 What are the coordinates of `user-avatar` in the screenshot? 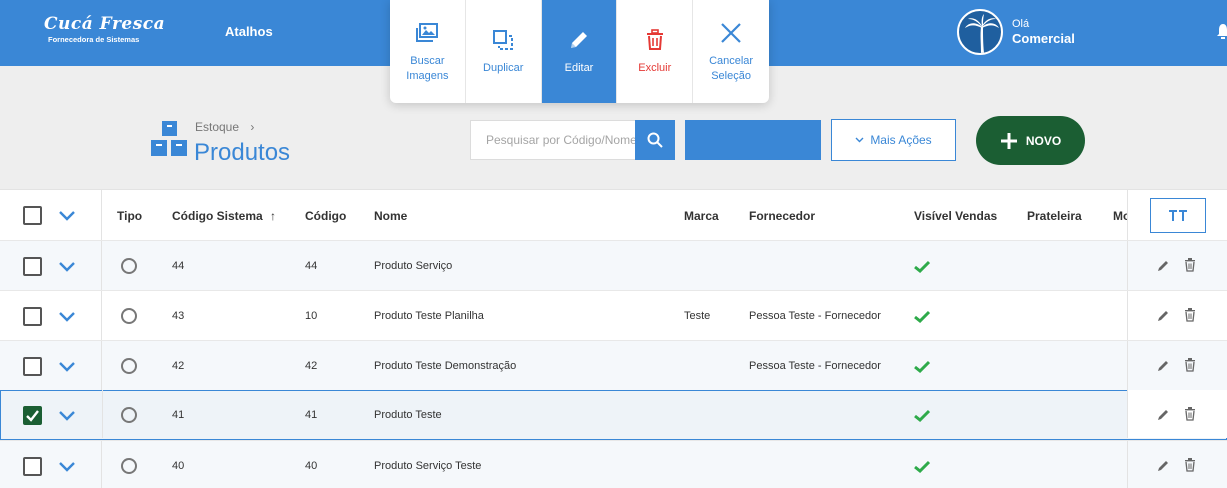 It's located at (980, 32).